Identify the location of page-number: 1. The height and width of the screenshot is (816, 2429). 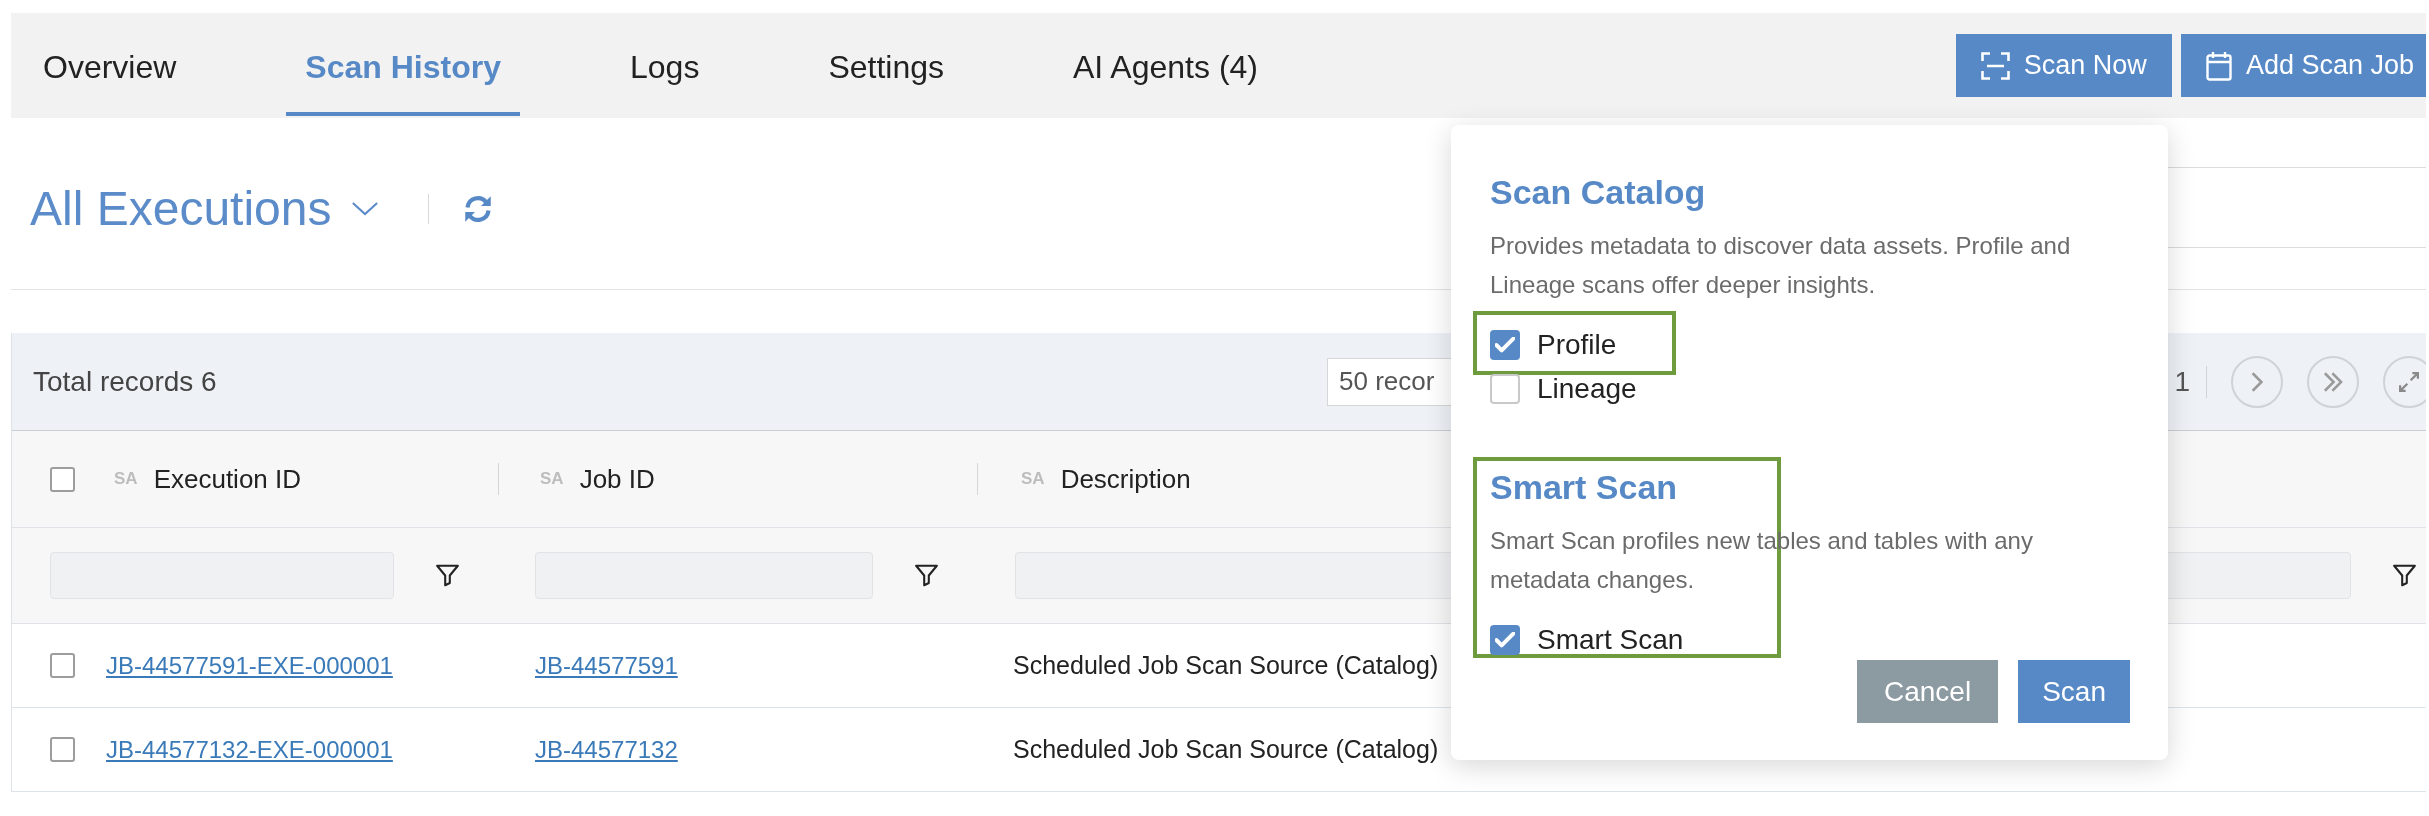
(2182, 381).